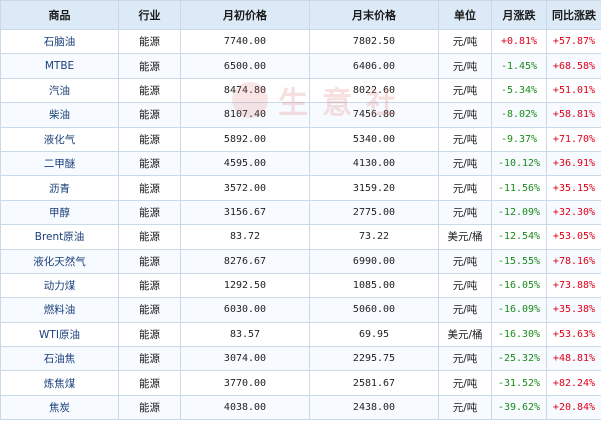 The image size is (601, 428). Describe the element at coordinates (573, 115) in the screenshot. I see `yoy-change-cell: +58.81%` at that location.